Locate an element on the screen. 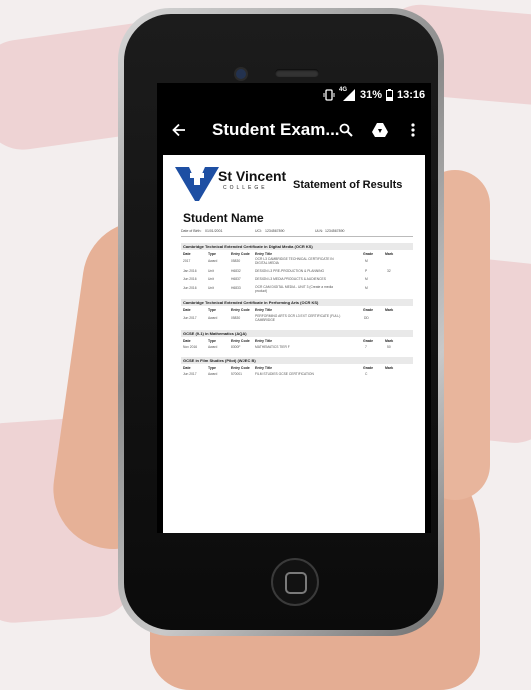 This screenshot has width=531, height=690. clock: 13:16 is located at coordinates (411, 95).